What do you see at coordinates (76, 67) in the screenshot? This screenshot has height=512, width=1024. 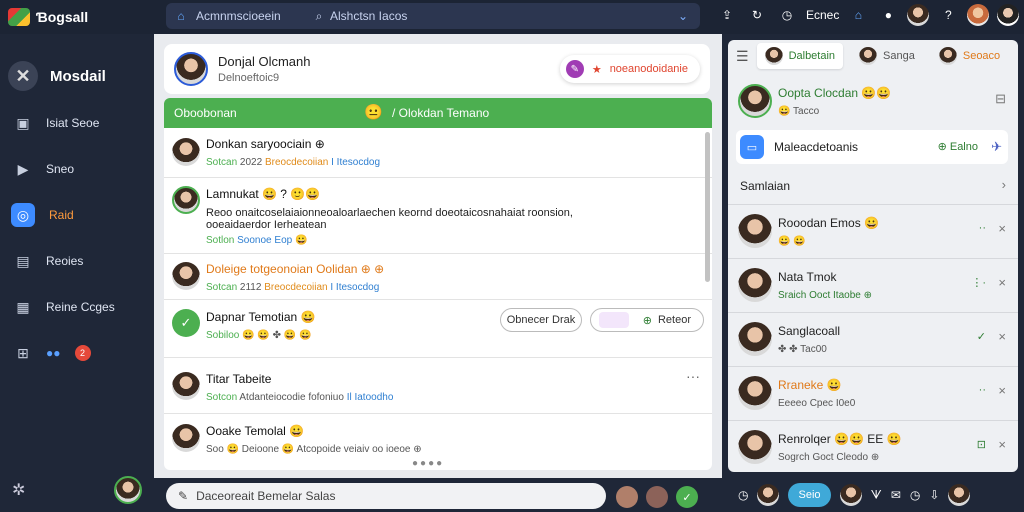 I see `sidebar-header: ✕ Mosdail` at bounding box center [76, 67].